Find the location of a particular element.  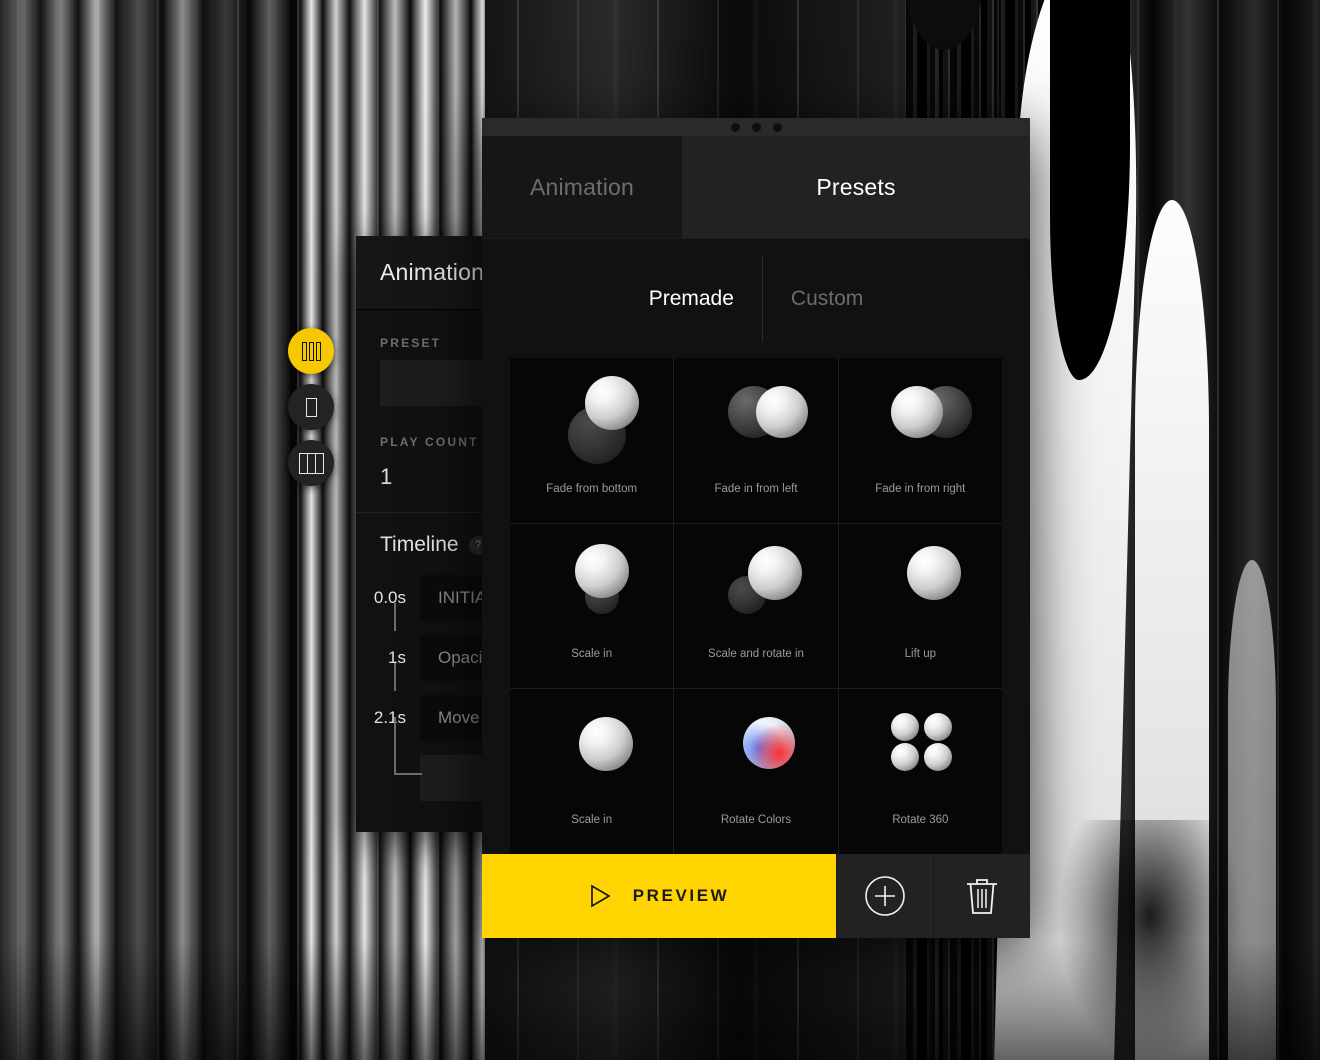

preset-label: Rotate 360 is located at coordinates (920, 820).